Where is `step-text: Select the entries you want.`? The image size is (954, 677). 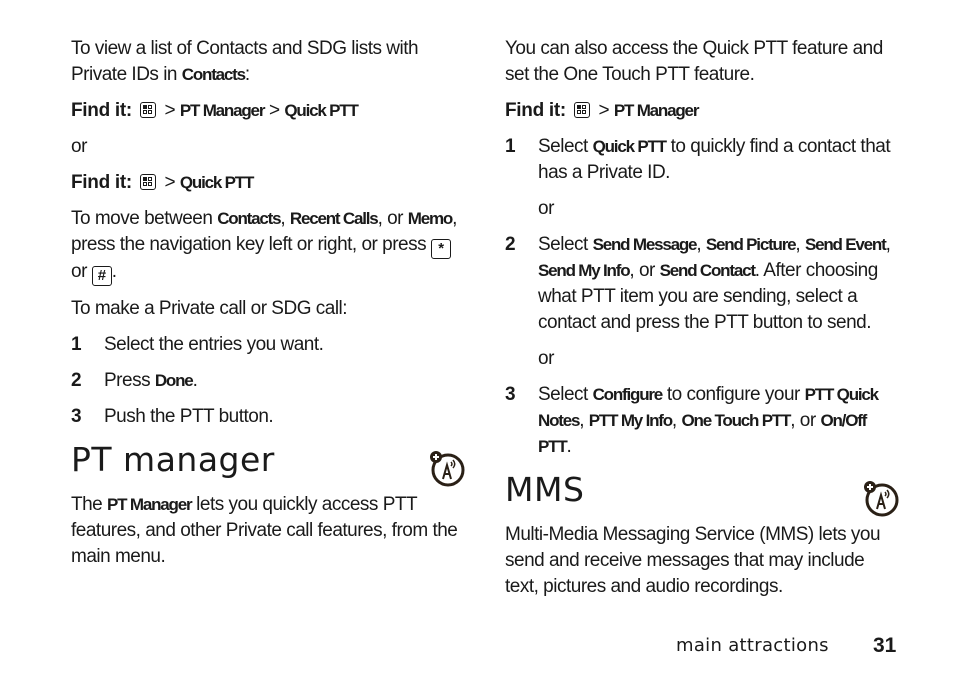 step-text: Select the entries you want. is located at coordinates (214, 344).